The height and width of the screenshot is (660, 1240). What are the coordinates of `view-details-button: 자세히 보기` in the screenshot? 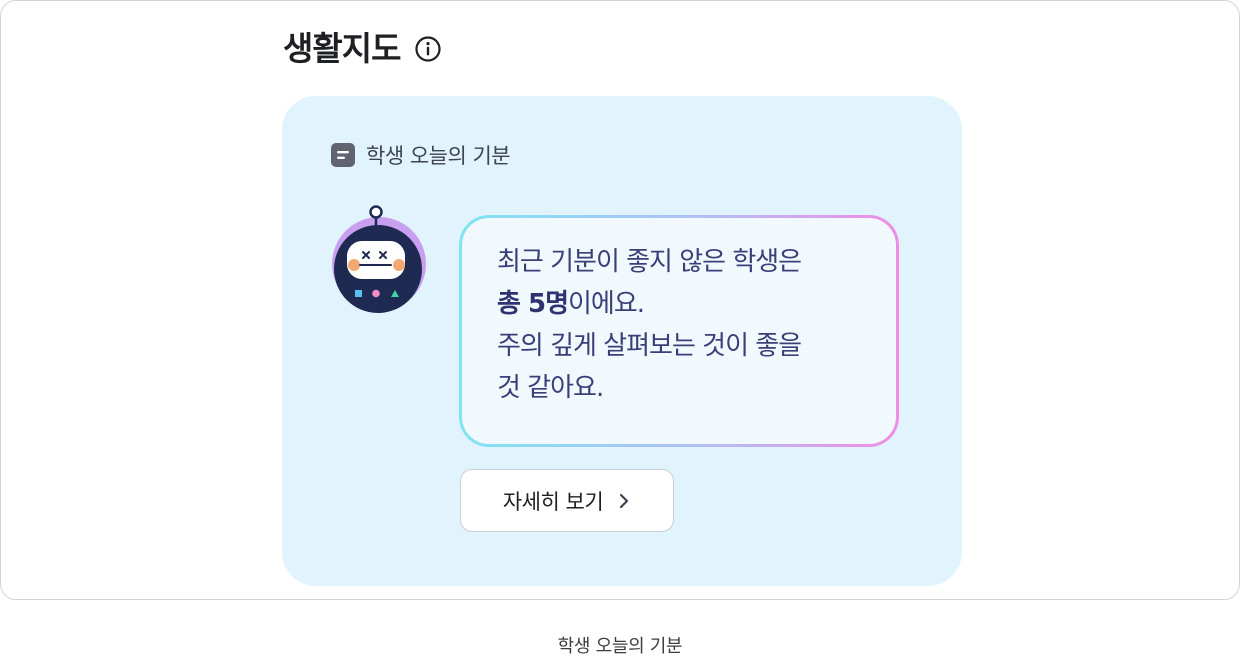 It's located at (567, 500).